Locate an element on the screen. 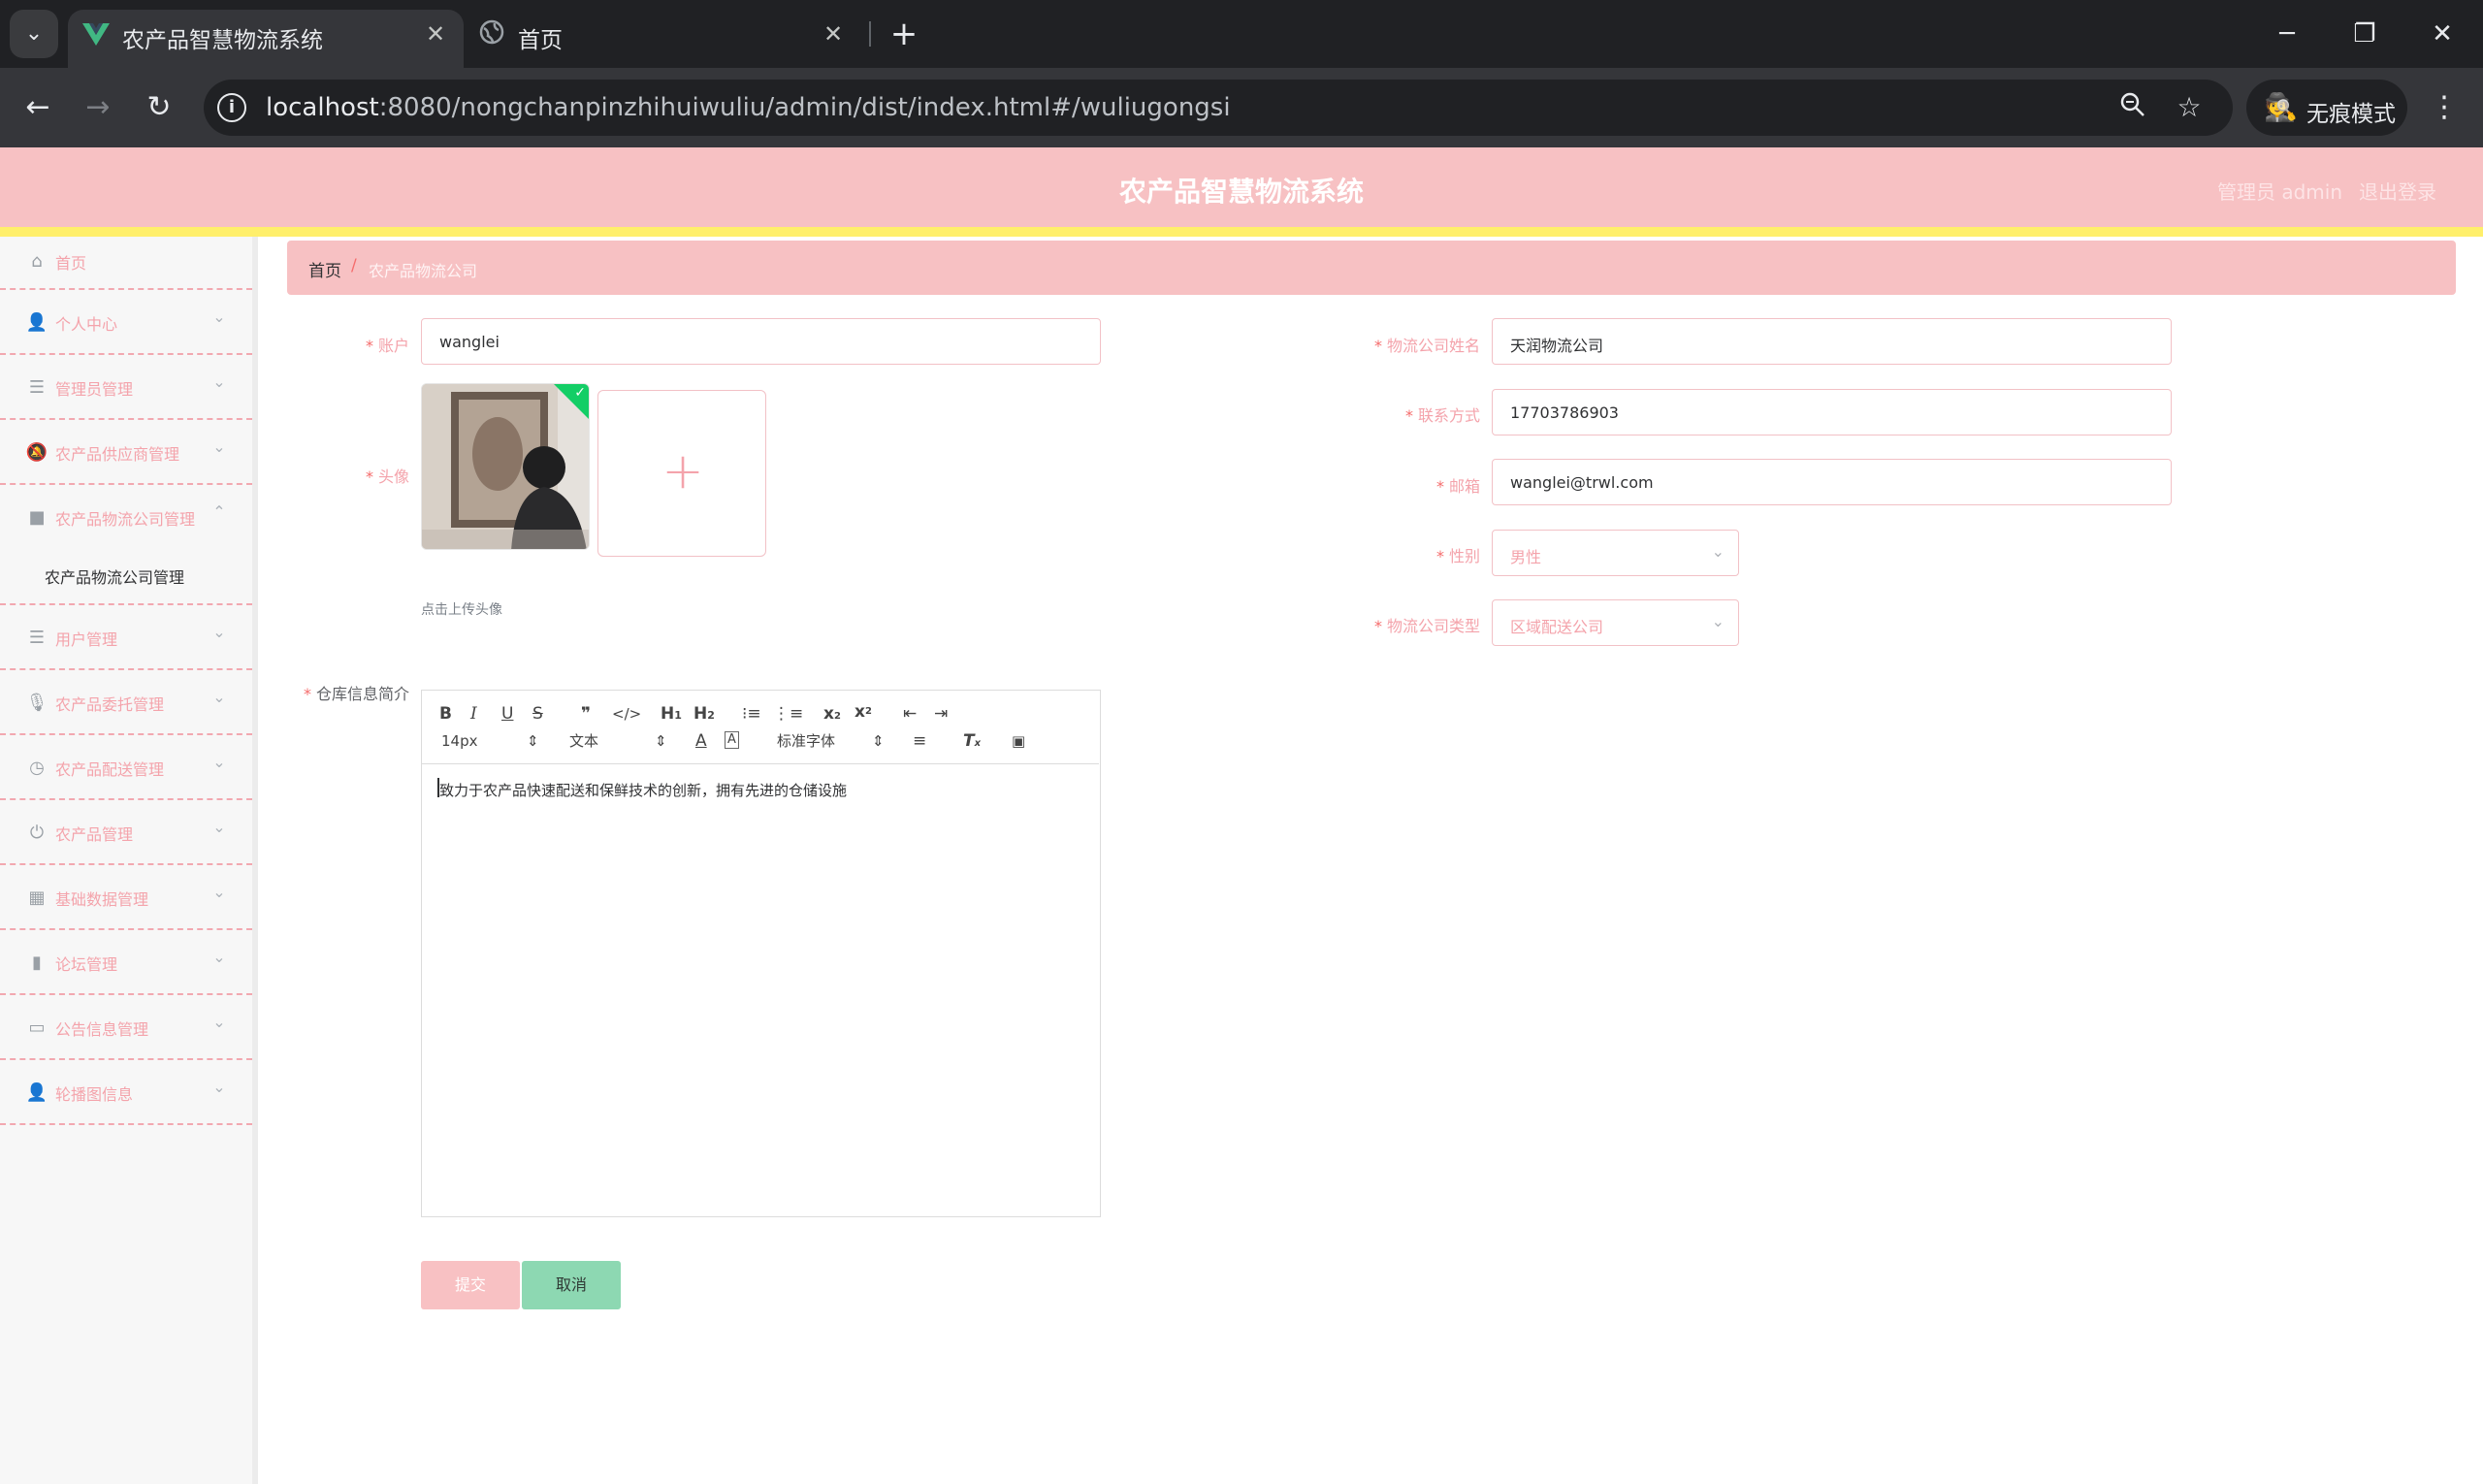 This screenshot has height=1484, width=2483. align-icon: ≡ is located at coordinates (920, 741).